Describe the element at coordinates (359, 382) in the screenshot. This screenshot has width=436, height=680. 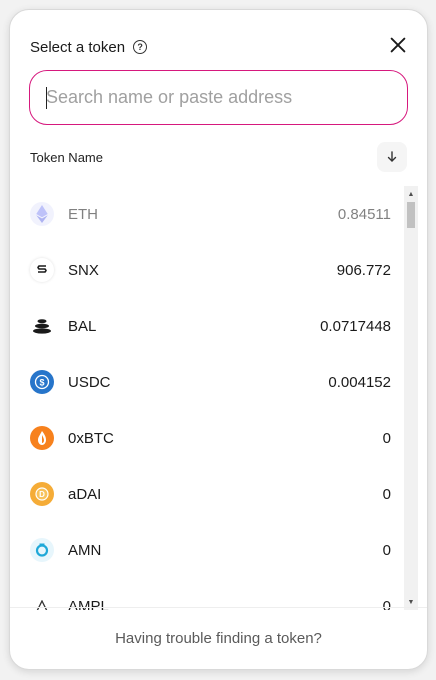
I see `token-balance: 0.004152` at that location.